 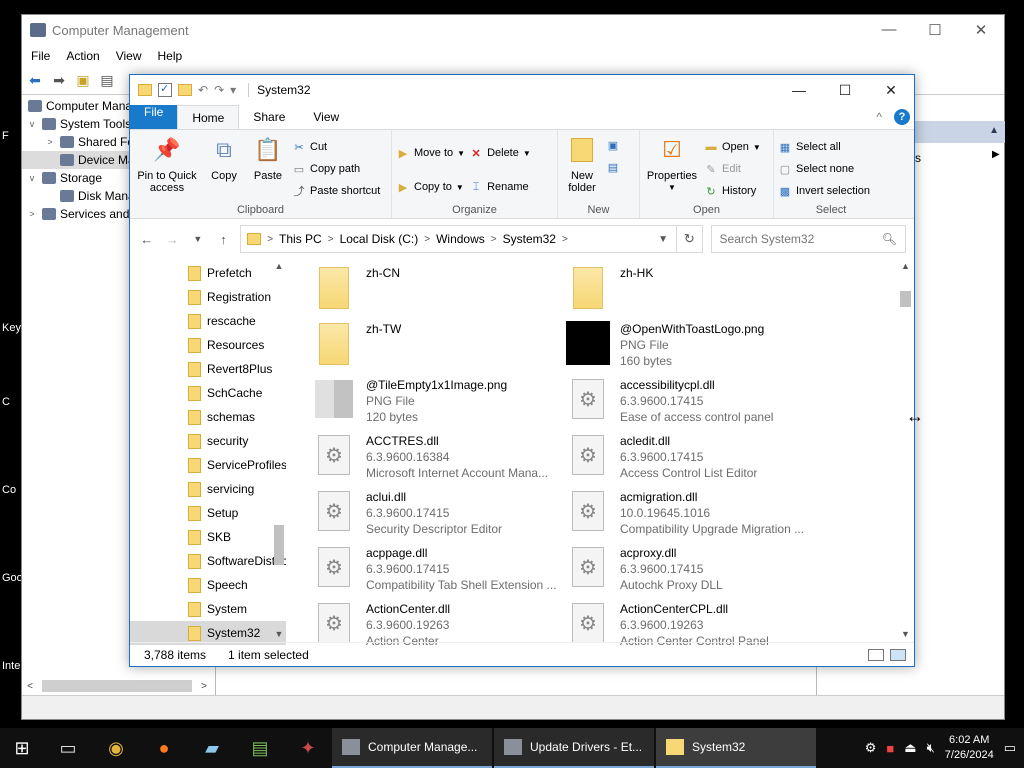 What do you see at coordinates (204, 686) in the screenshot?
I see `scroll-right-icon: >` at bounding box center [204, 686].